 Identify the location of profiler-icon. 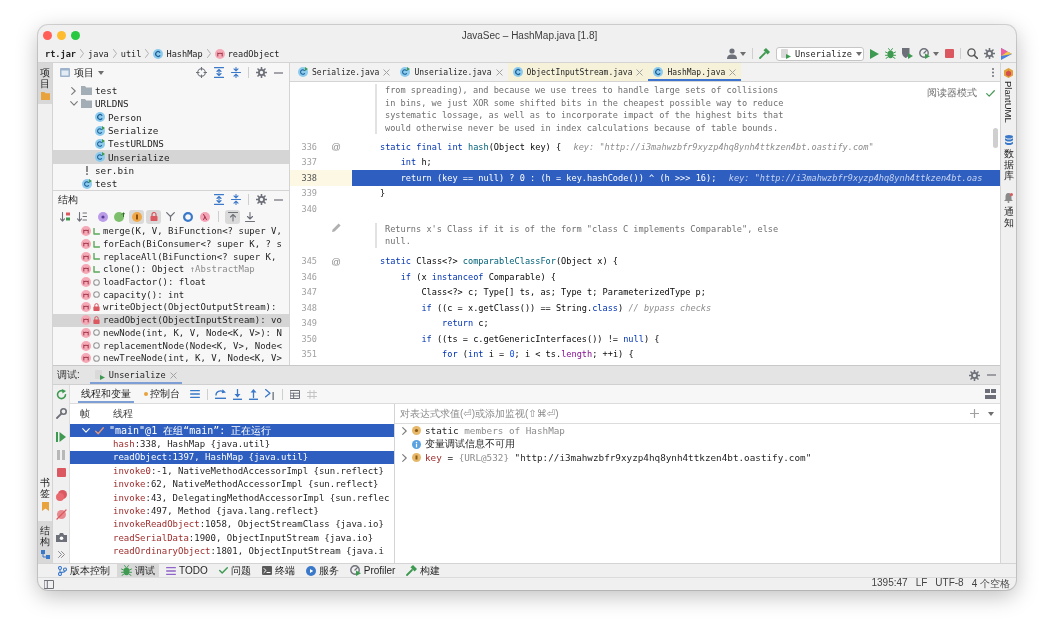
(924, 53).